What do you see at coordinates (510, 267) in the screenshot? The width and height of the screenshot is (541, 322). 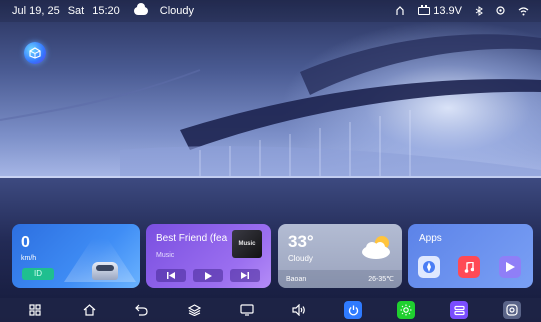 I see `video-app-icon` at bounding box center [510, 267].